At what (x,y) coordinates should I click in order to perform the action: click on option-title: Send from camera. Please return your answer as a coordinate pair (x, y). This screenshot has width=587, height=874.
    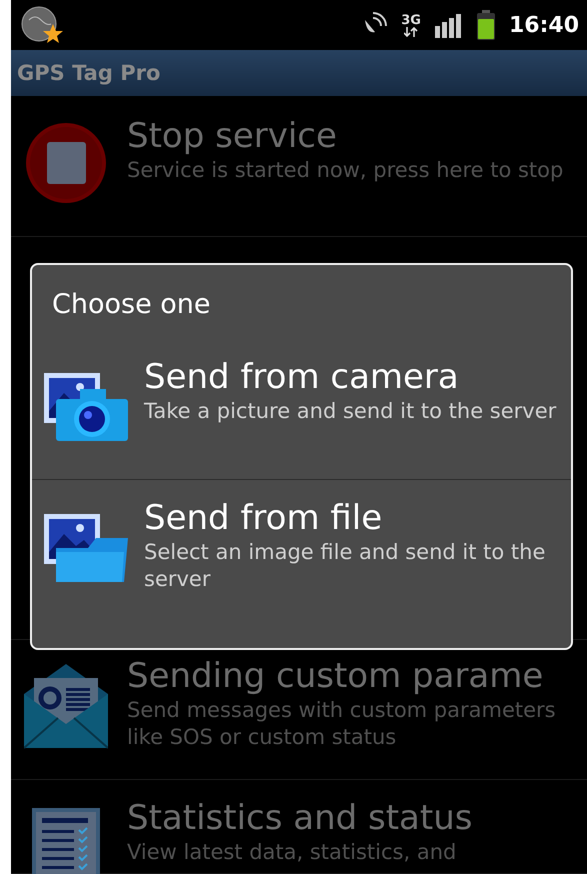
    Looking at the image, I should click on (302, 377).